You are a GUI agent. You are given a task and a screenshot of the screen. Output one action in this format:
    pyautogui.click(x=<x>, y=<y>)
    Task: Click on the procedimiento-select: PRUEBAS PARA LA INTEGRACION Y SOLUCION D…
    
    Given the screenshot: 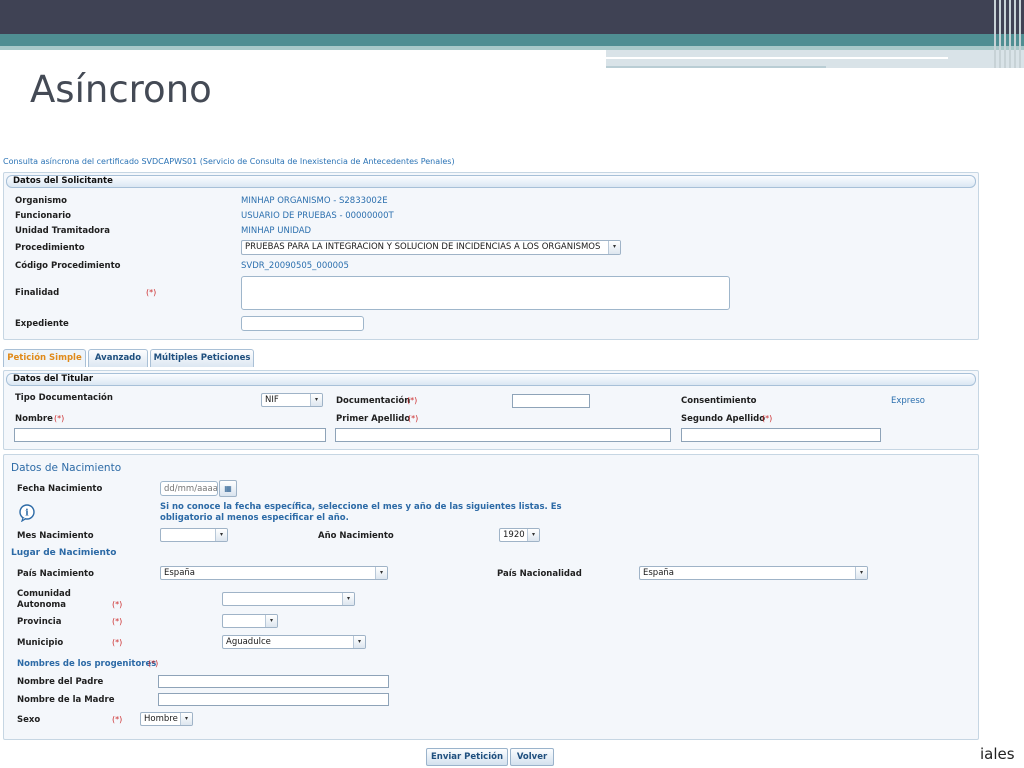 What is the action you would take?
    pyautogui.click(x=431, y=247)
    